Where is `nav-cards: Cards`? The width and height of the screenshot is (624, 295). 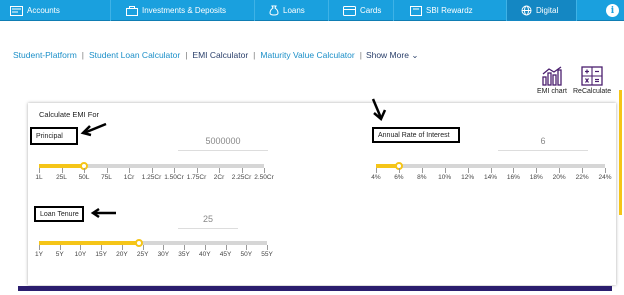 nav-cards: Cards is located at coordinates (362, 10).